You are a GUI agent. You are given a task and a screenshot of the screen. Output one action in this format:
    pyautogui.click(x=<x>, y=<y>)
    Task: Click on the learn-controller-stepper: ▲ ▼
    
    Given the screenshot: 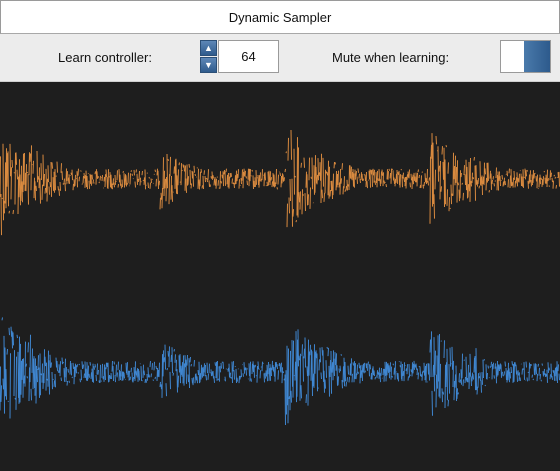 What is the action you would take?
    pyautogui.click(x=208, y=56)
    